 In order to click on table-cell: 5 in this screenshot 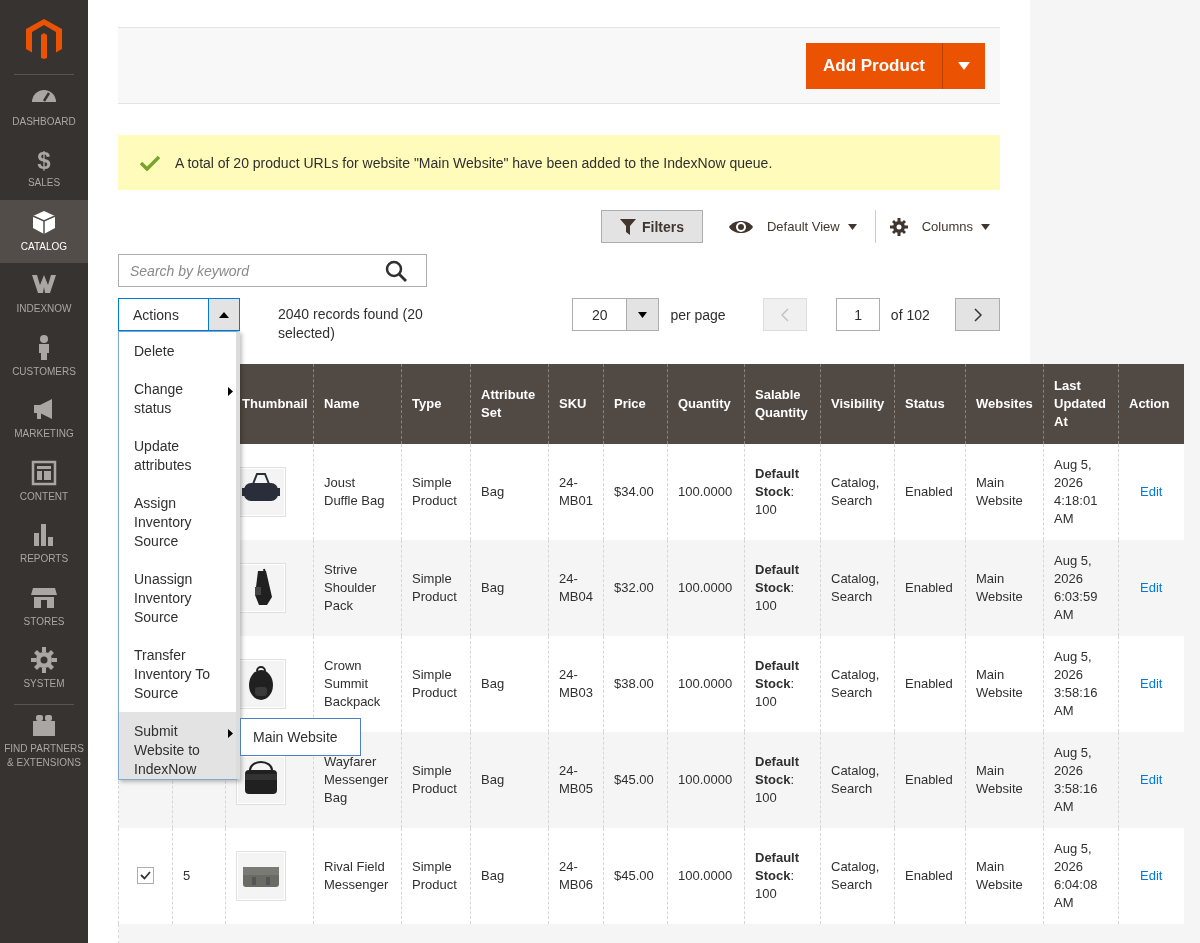, I will do `click(187, 875)`.